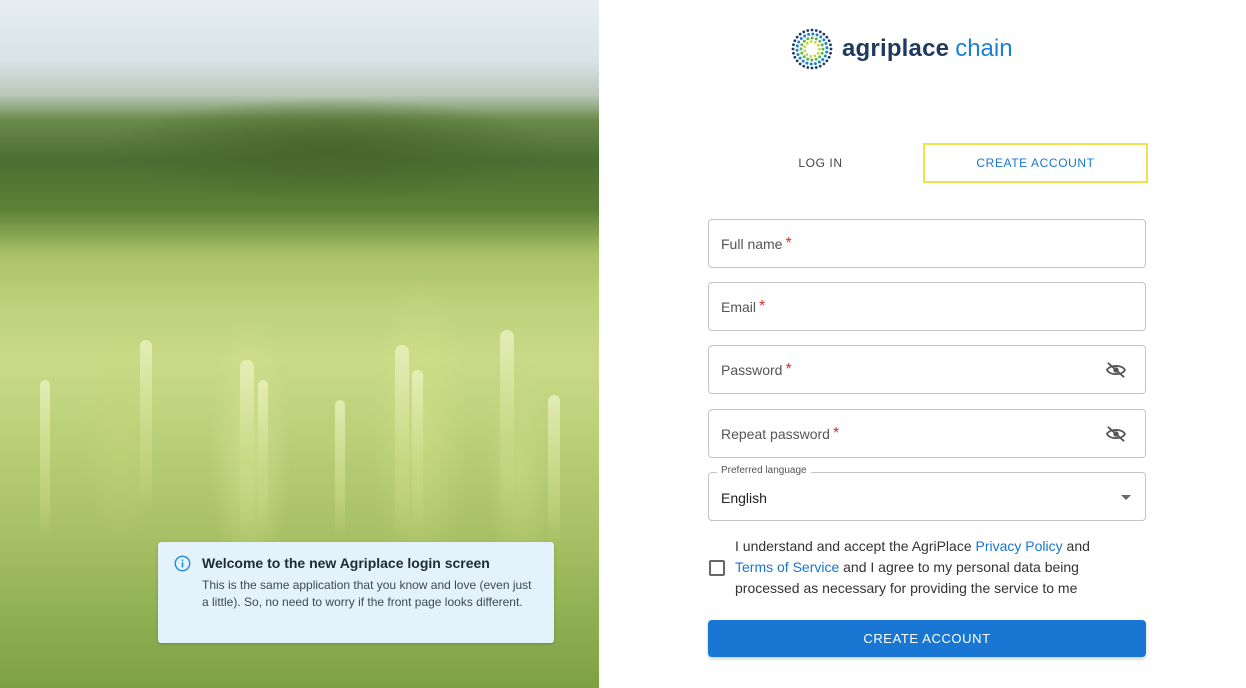 The height and width of the screenshot is (688, 1246). What do you see at coordinates (927, 306) in the screenshot?
I see `email-field: Email *` at bounding box center [927, 306].